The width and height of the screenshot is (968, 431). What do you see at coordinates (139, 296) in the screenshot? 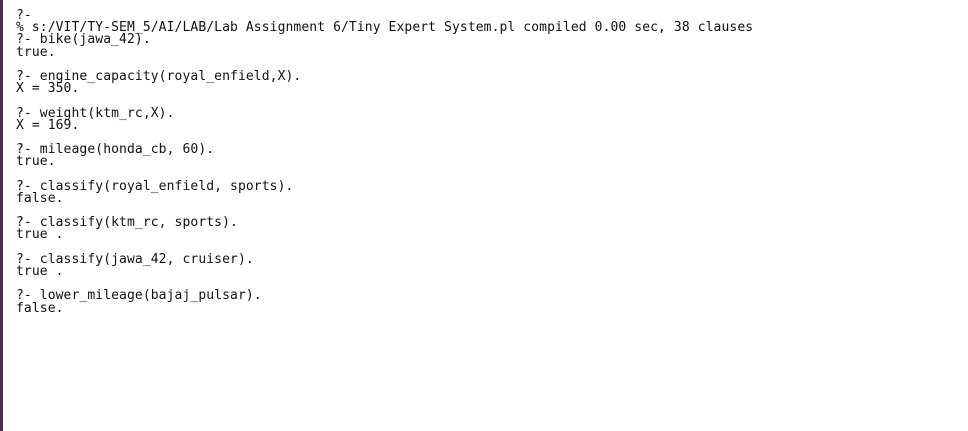
I see `query-line: ?- lower_mileage(bajaj_pulsar).` at bounding box center [139, 296].